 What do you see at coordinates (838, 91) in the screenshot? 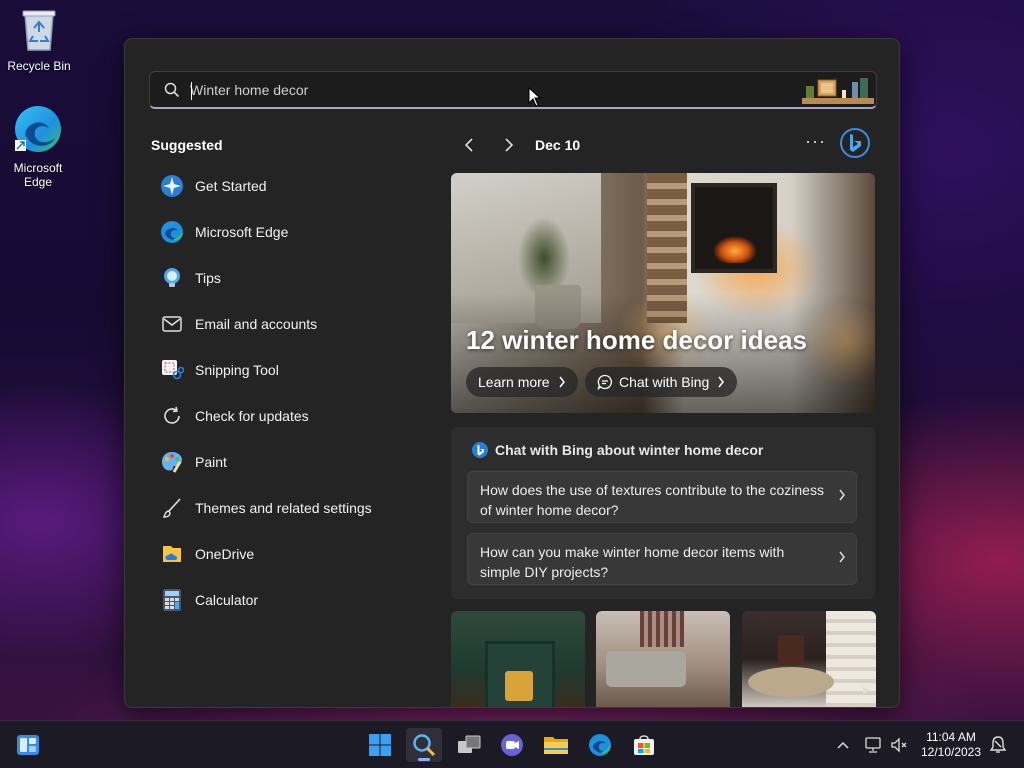
I see `shelf-decor-icon` at bounding box center [838, 91].